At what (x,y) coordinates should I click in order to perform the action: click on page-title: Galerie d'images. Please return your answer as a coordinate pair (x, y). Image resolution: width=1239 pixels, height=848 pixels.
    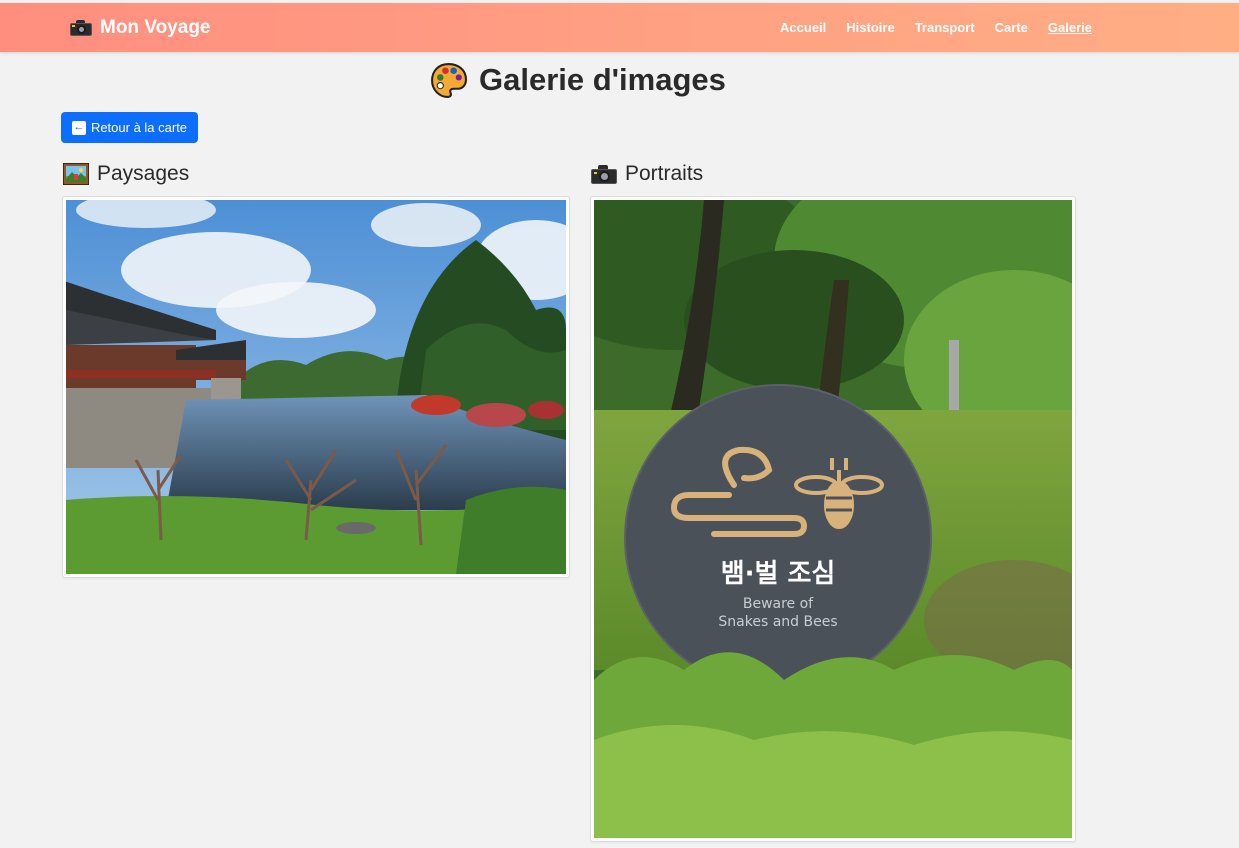
    Looking at the image, I should click on (578, 80).